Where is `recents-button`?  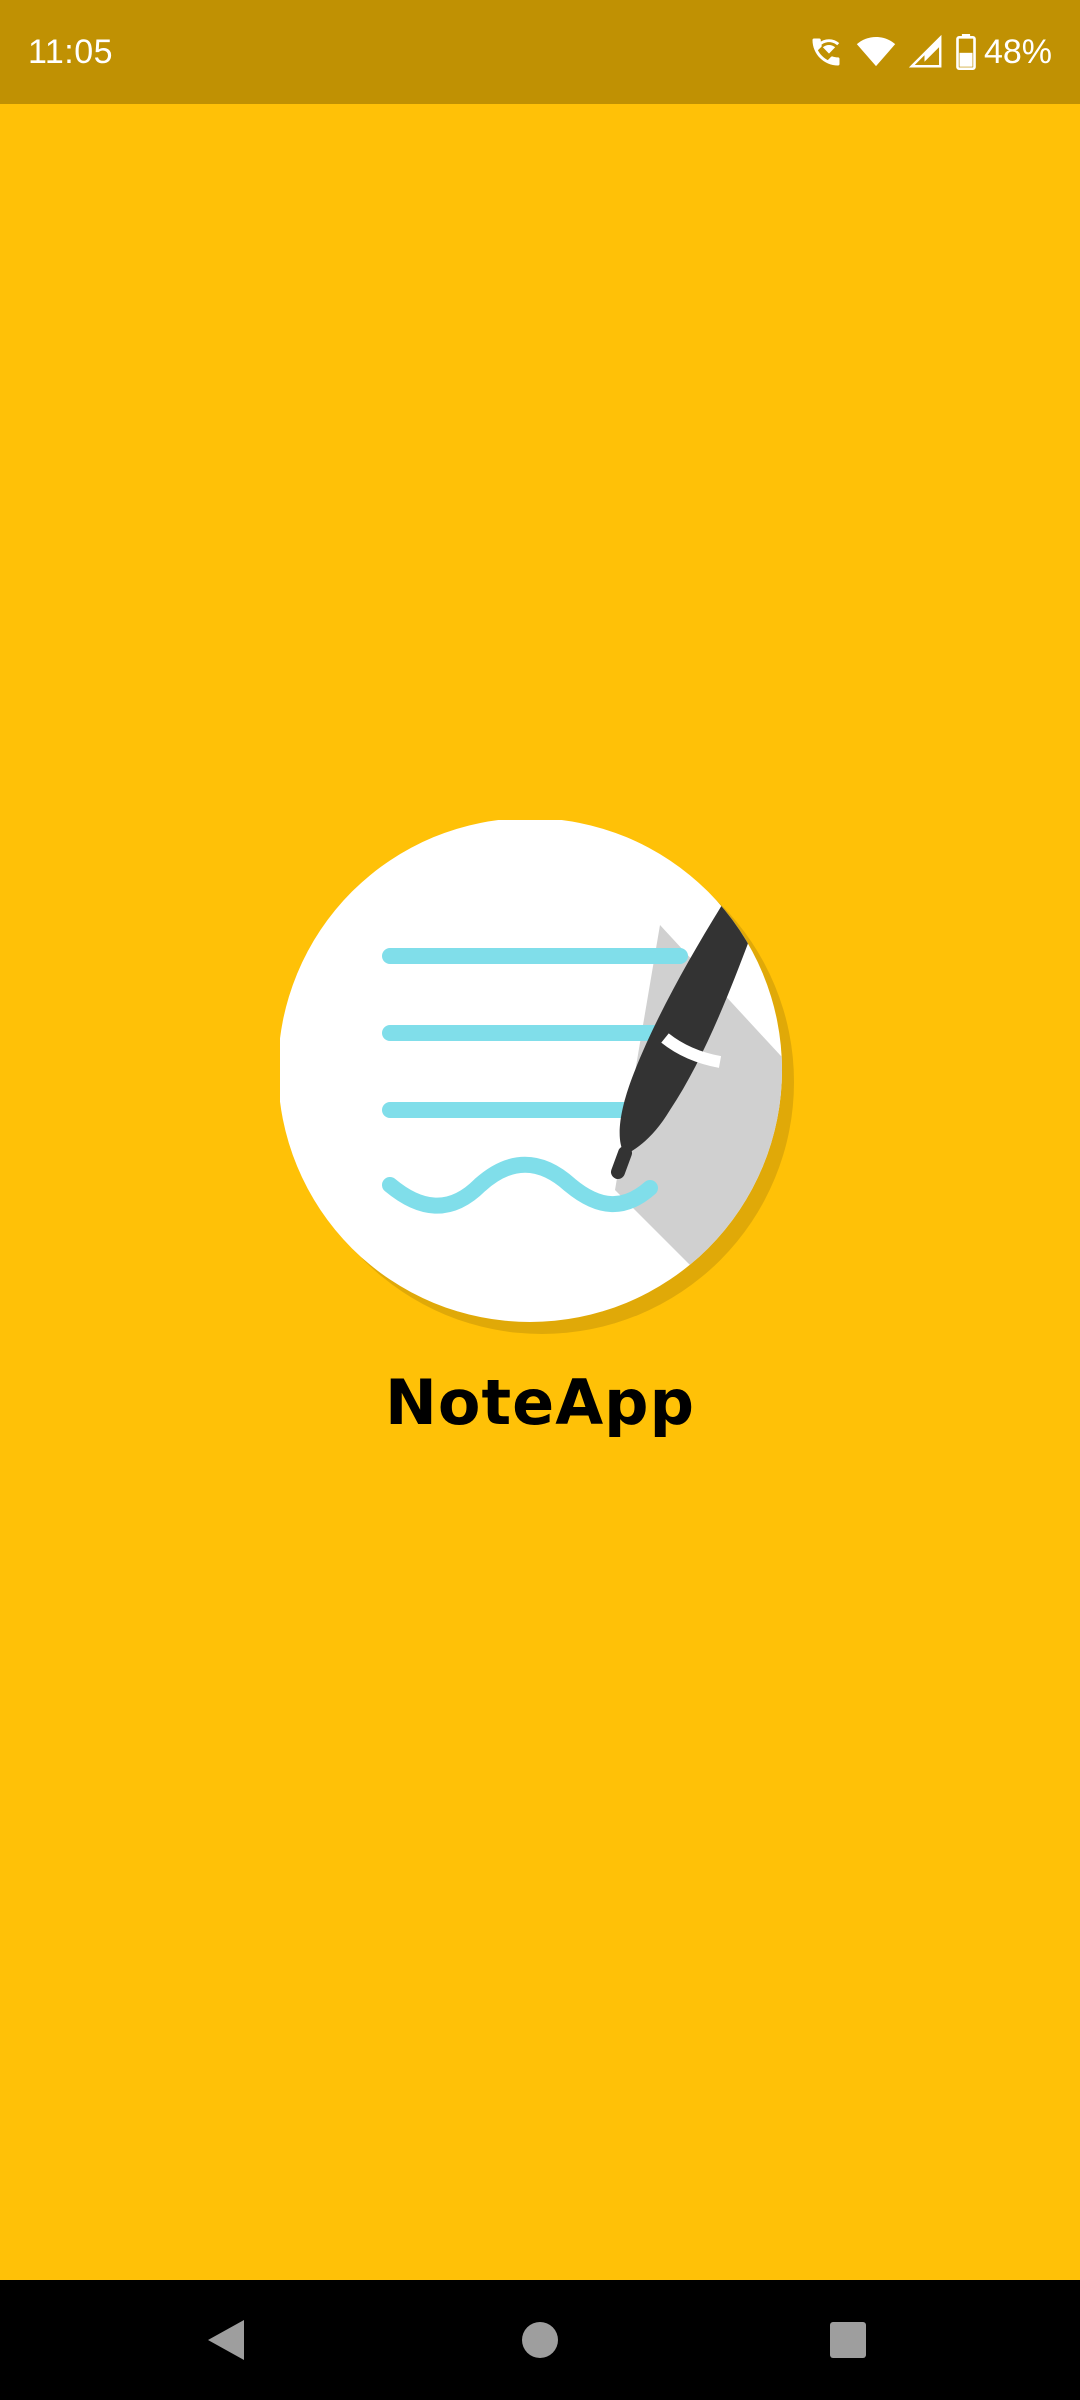
recents-button is located at coordinates (848, 2340).